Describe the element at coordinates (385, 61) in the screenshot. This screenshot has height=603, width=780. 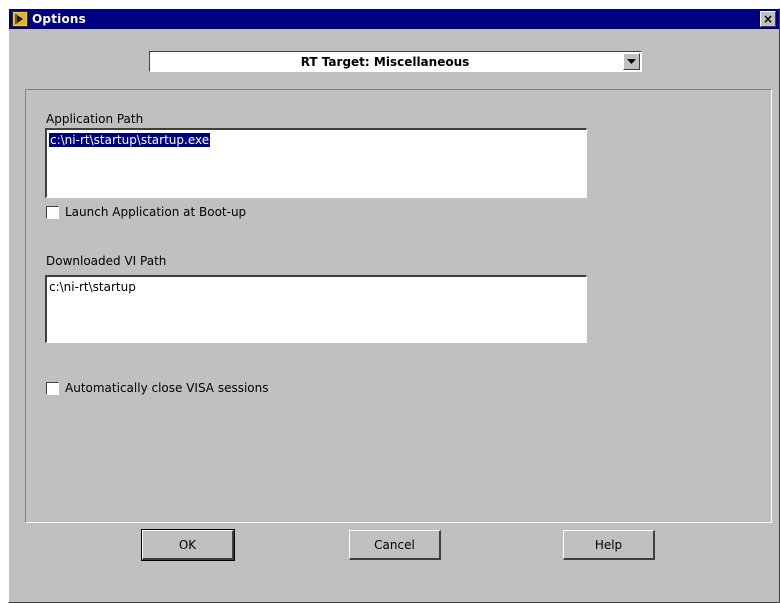
I see `category-selected-value: RT Target: Miscellaneous` at that location.